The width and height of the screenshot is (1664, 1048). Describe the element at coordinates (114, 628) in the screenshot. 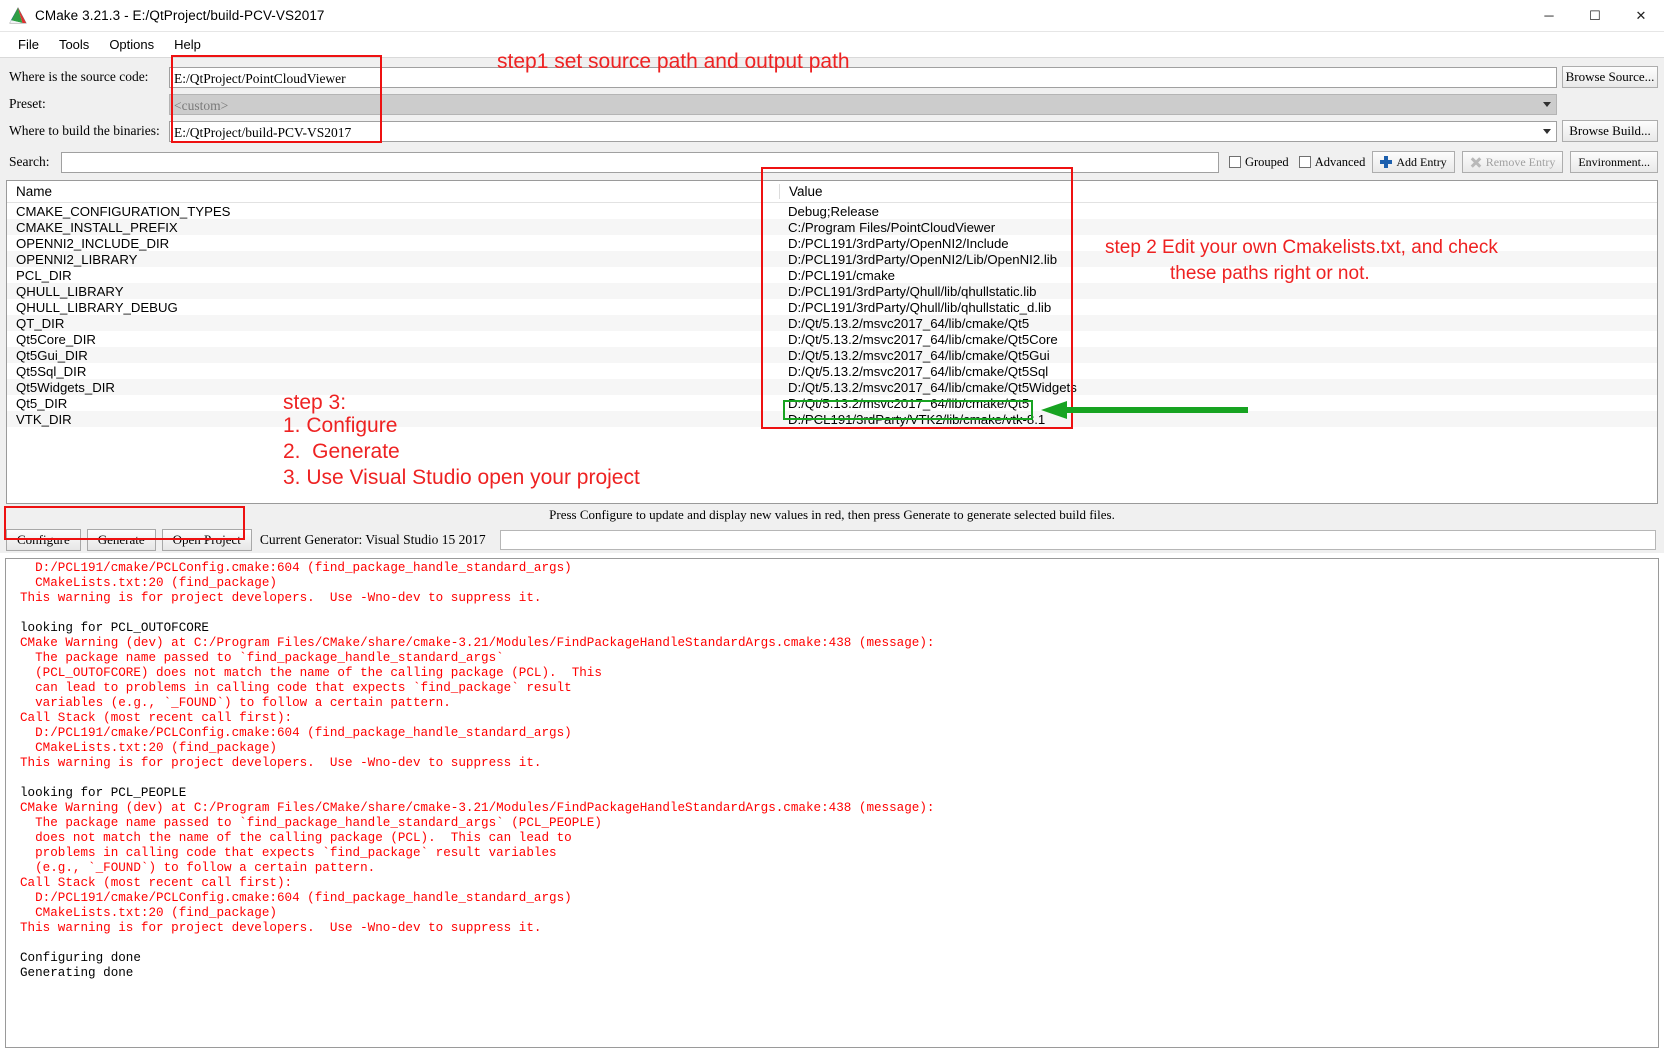

I see `log-line: looking for PCL_OUTOFCORE` at that location.